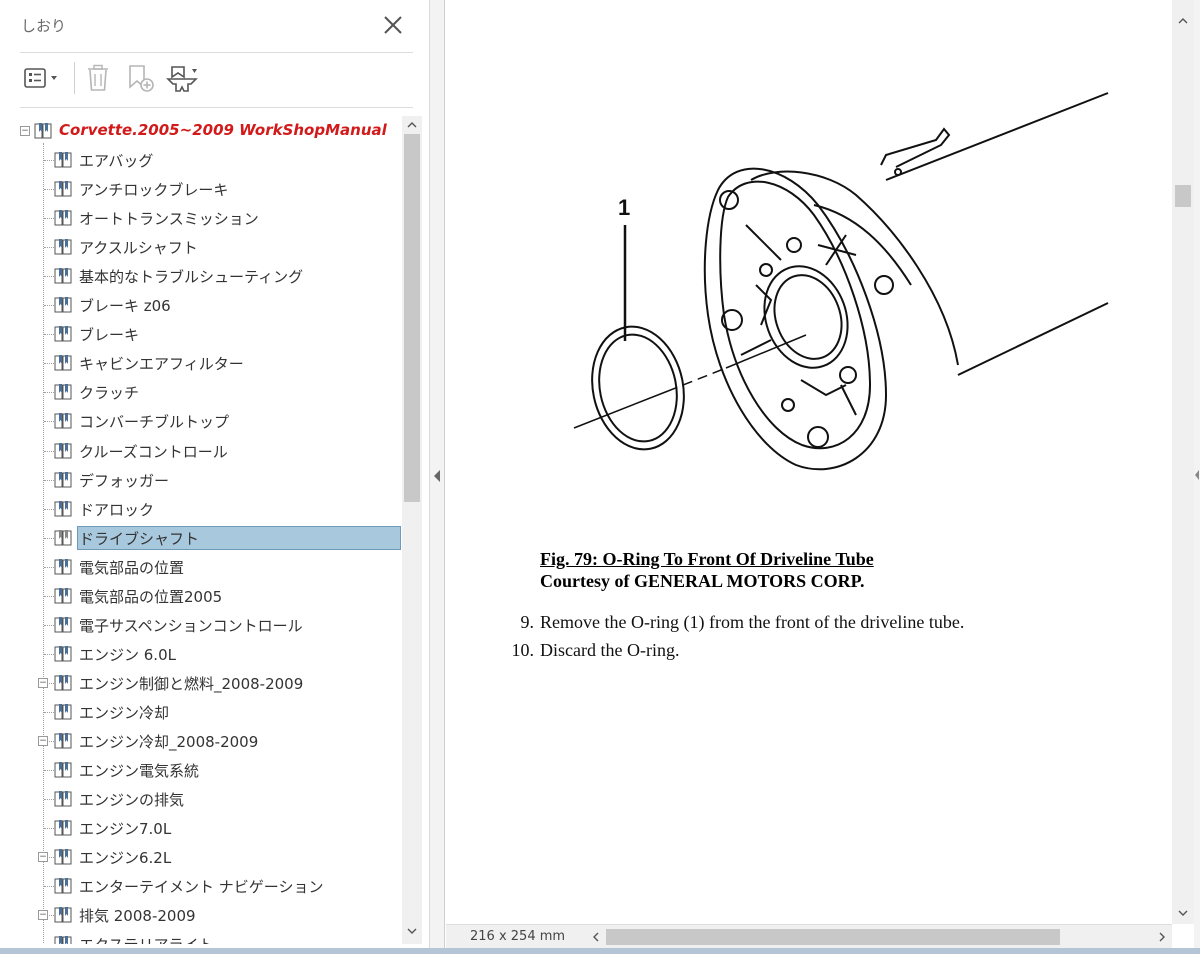 This screenshot has width=1200, height=954. I want to click on bookmark-label: 排気 2008-2009, so click(137, 916).